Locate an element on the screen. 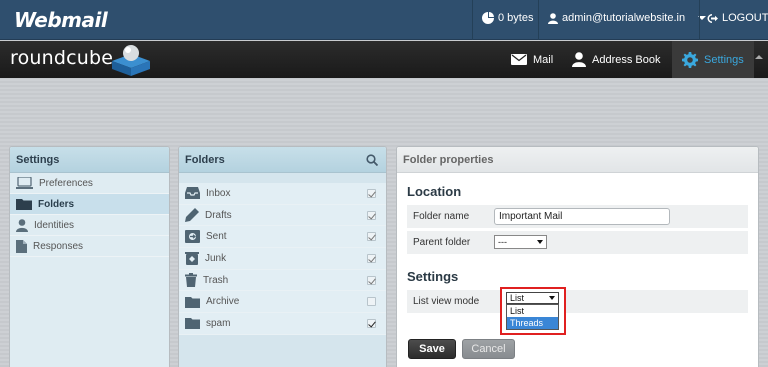 This screenshot has width=768, height=367. user-menu: admin@tutorialwebsite.in is located at coordinates (627, 18).